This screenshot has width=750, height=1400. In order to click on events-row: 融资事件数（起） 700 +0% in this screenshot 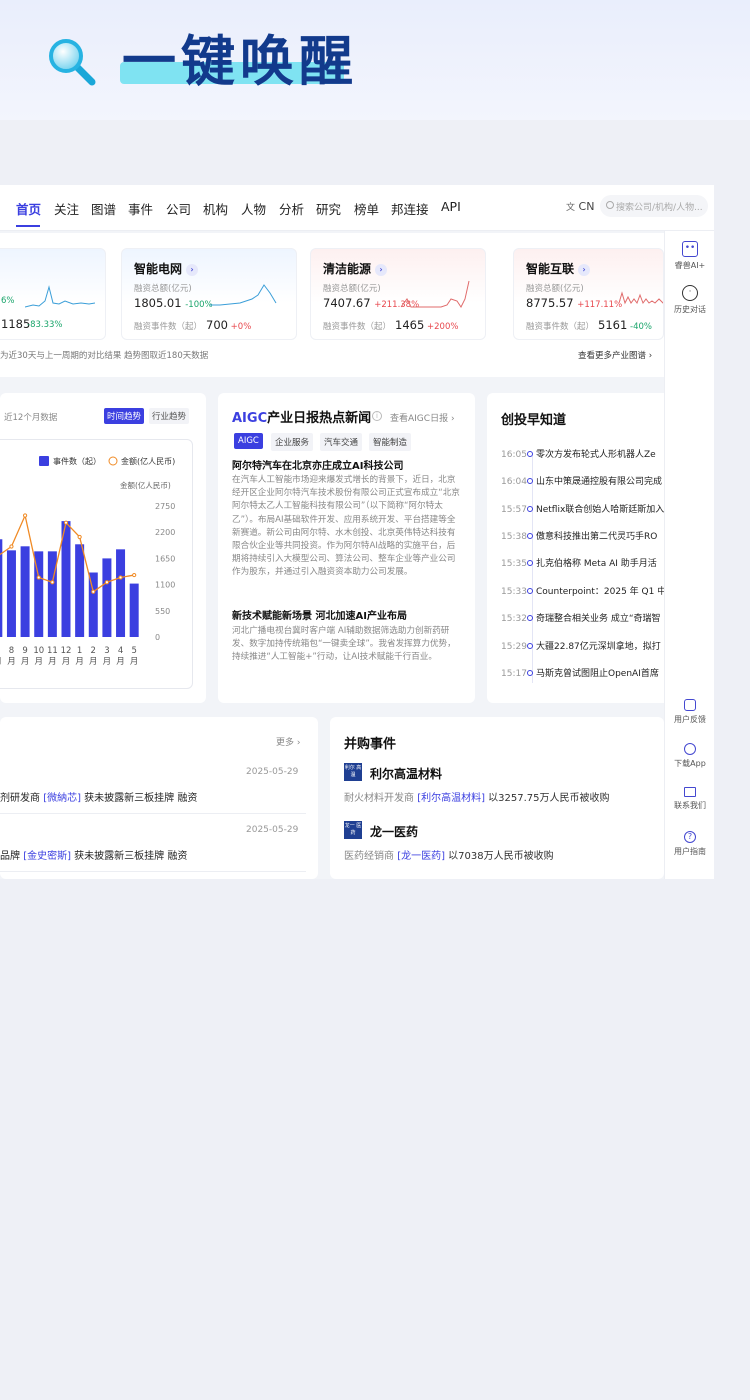, I will do `click(192, 325)`.